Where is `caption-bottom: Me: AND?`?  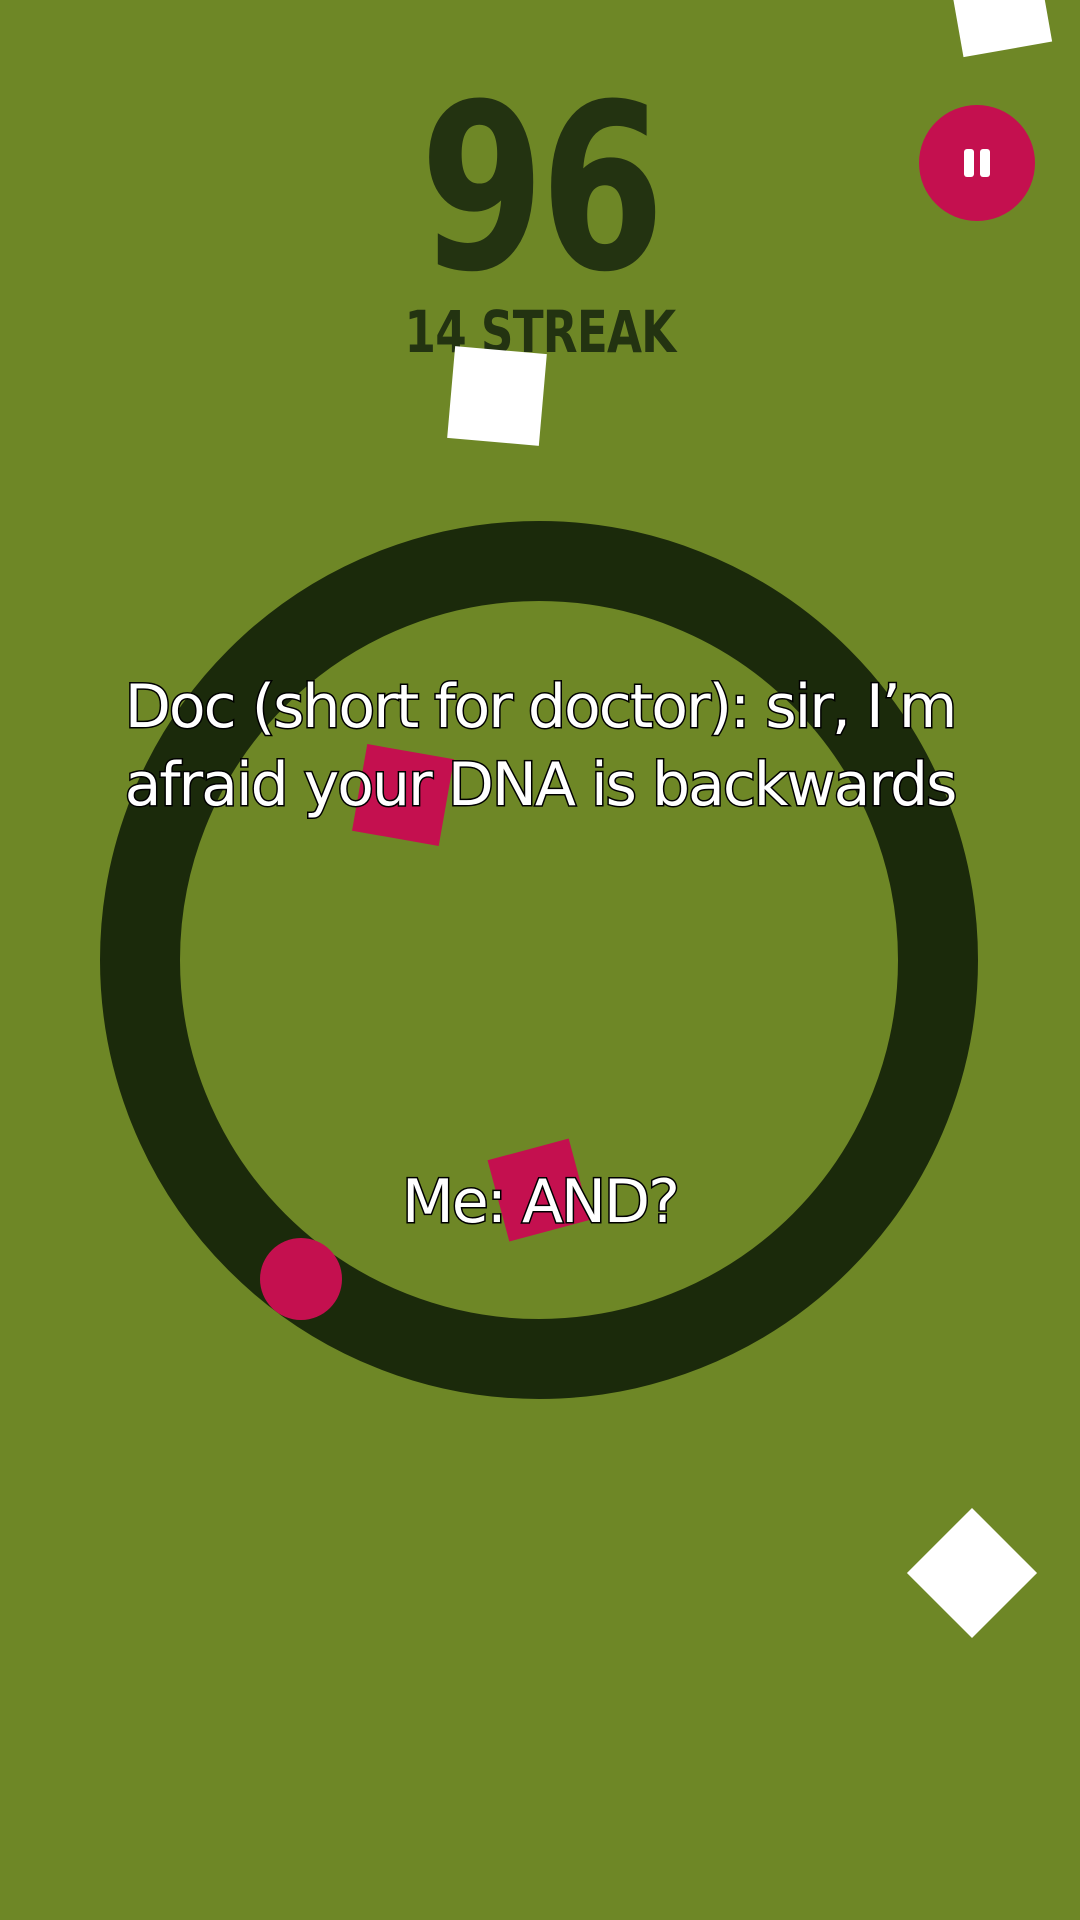
caption-bottom: Me: AND? is located at coordinates (541, 1202).